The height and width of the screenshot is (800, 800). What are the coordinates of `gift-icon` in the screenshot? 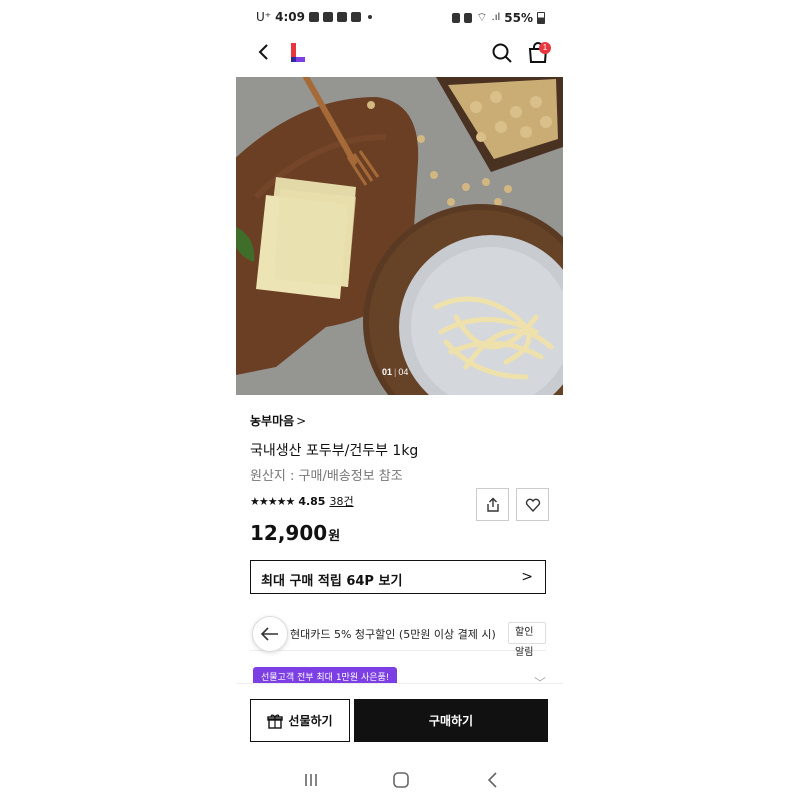 It's located at (275, 721).